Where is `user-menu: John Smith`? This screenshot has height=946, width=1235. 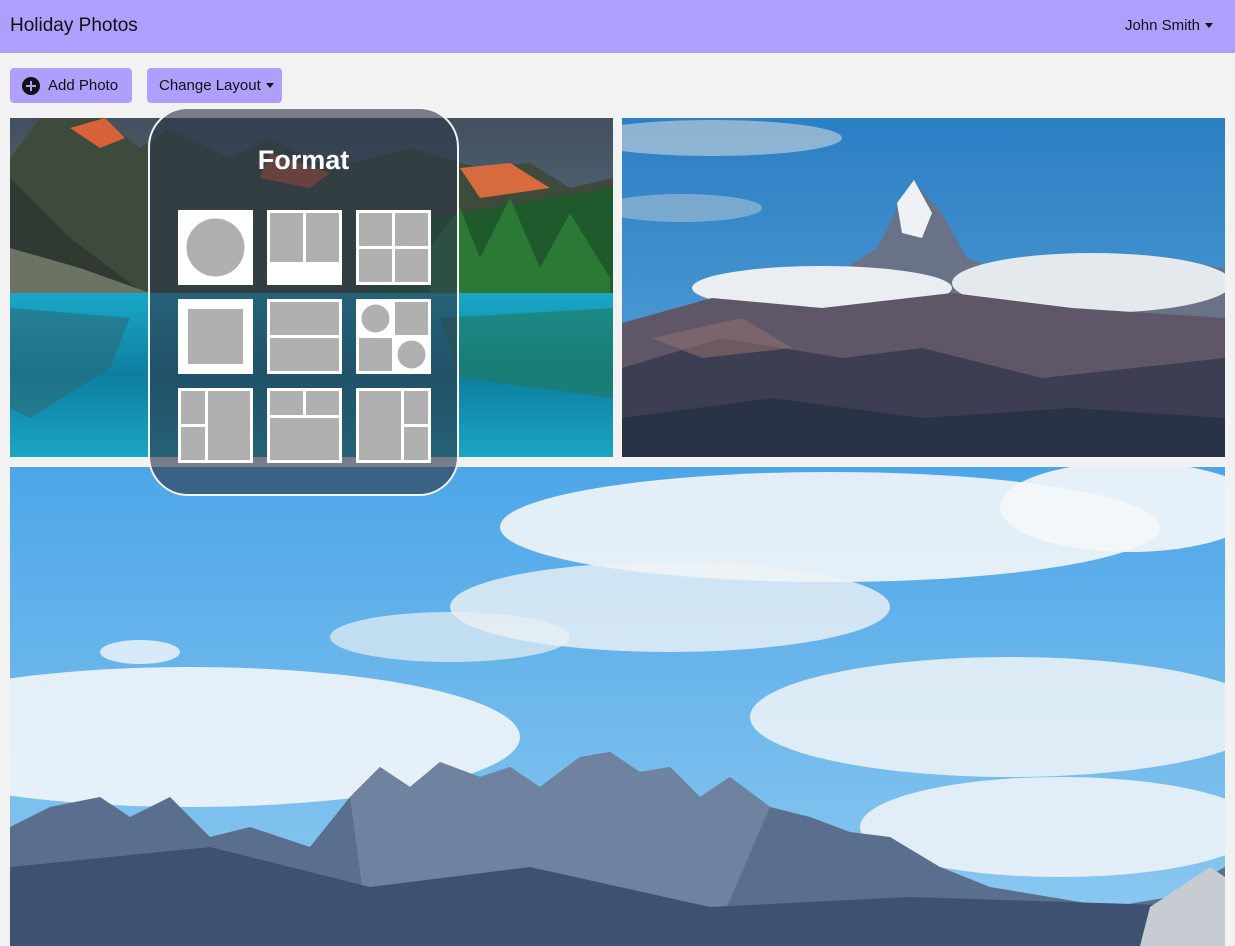 user-menu: John Smith is located at coordinates (1169, 25).